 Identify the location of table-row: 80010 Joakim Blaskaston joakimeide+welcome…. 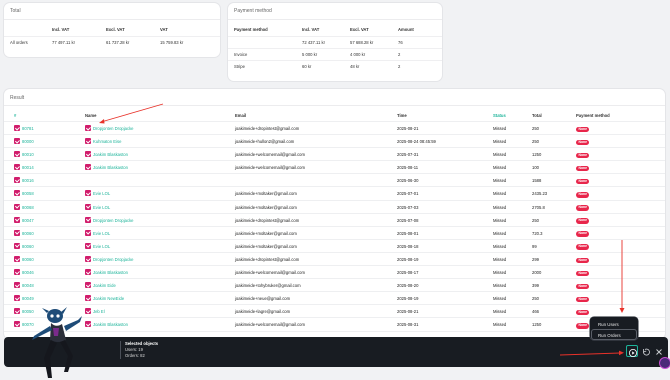
(334, 155).